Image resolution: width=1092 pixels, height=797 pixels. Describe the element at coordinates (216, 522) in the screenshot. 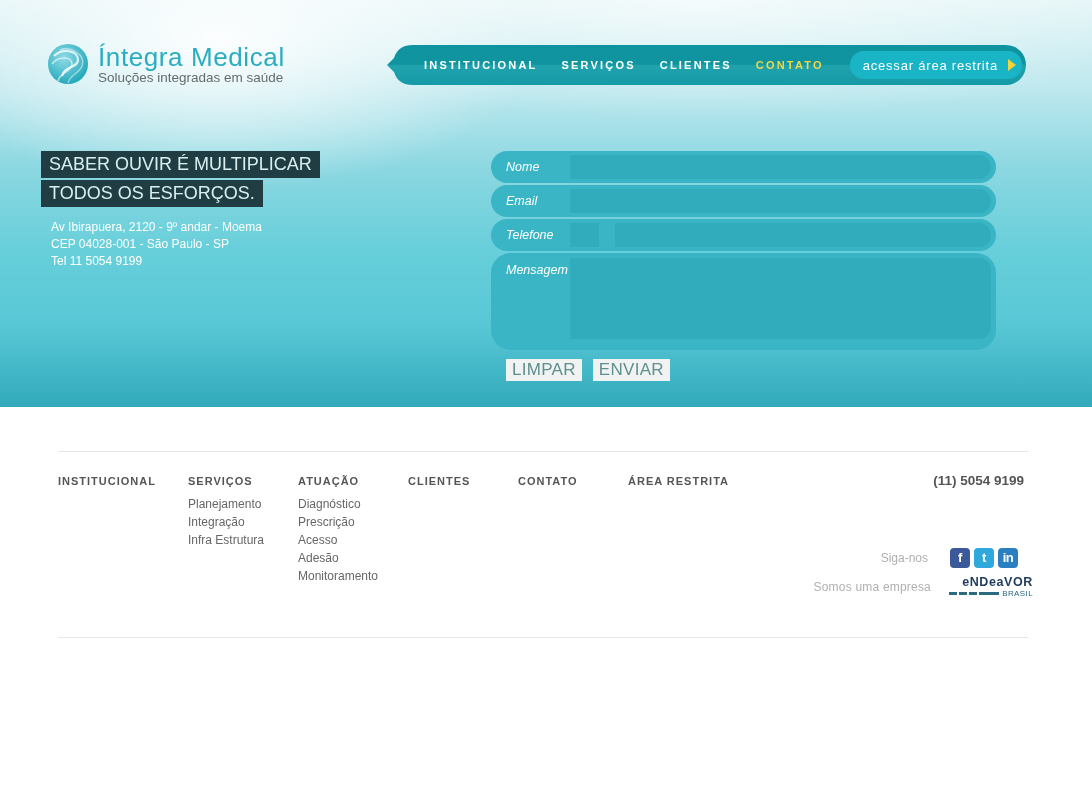

I see `footer-link: Integração` at that location.